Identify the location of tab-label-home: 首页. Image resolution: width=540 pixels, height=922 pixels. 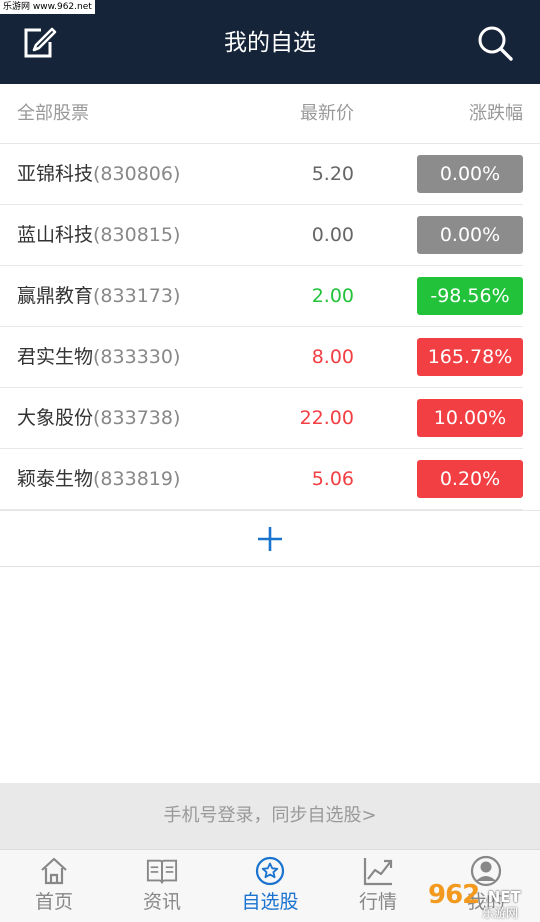
(53, 902).